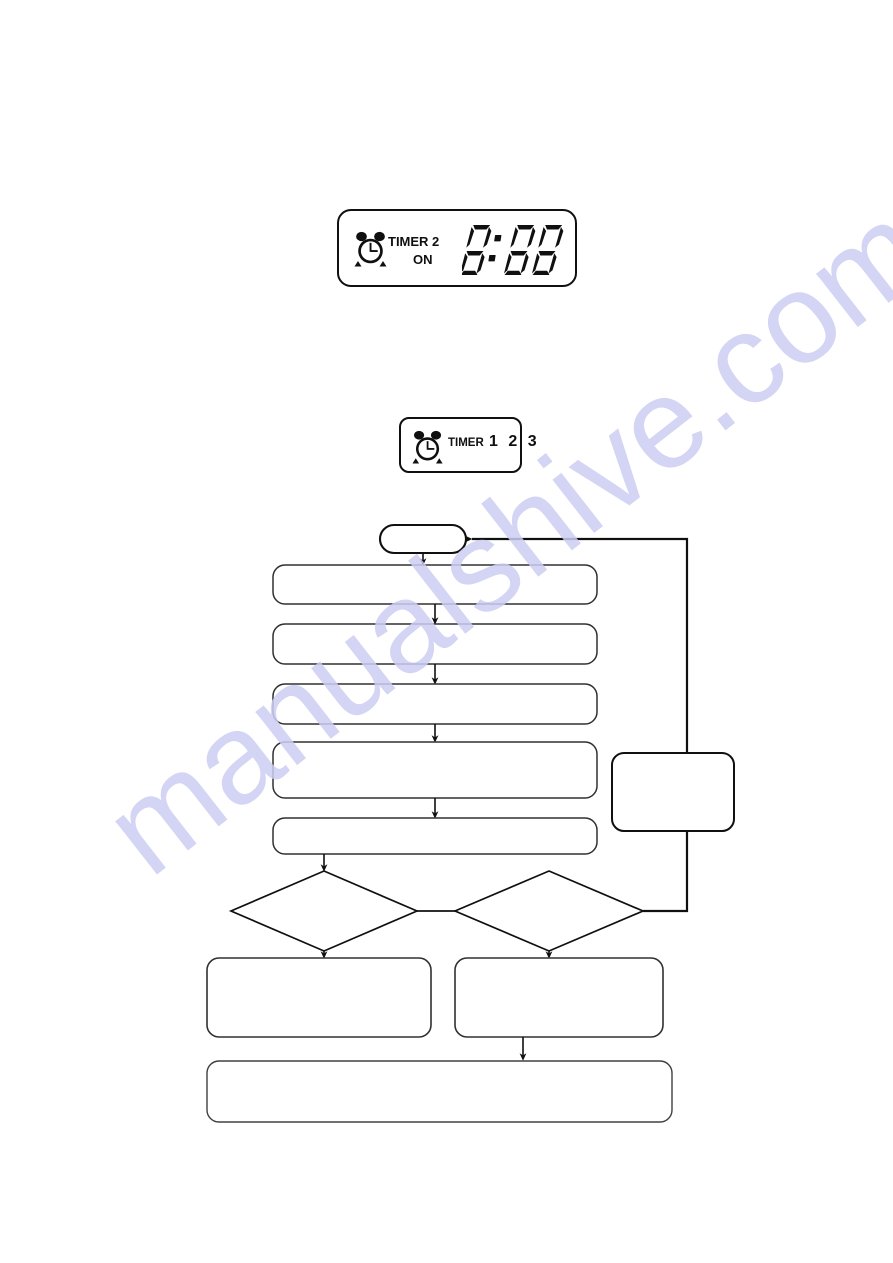  I want to click on start-terminator, so click(423, 539).